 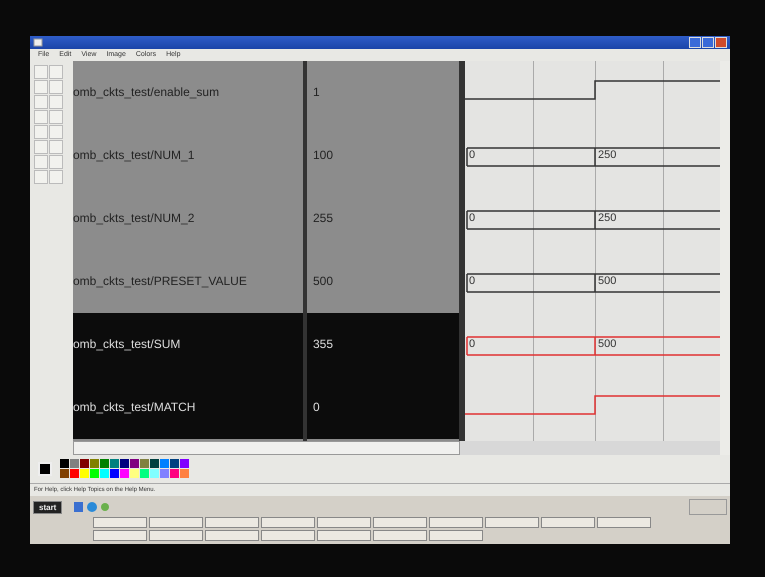 What do you see at coordinates (134, 219) in the screenshot?
I see `signal-name: omb_ckts_test/NUM_2` at bounding box center [134, 219].